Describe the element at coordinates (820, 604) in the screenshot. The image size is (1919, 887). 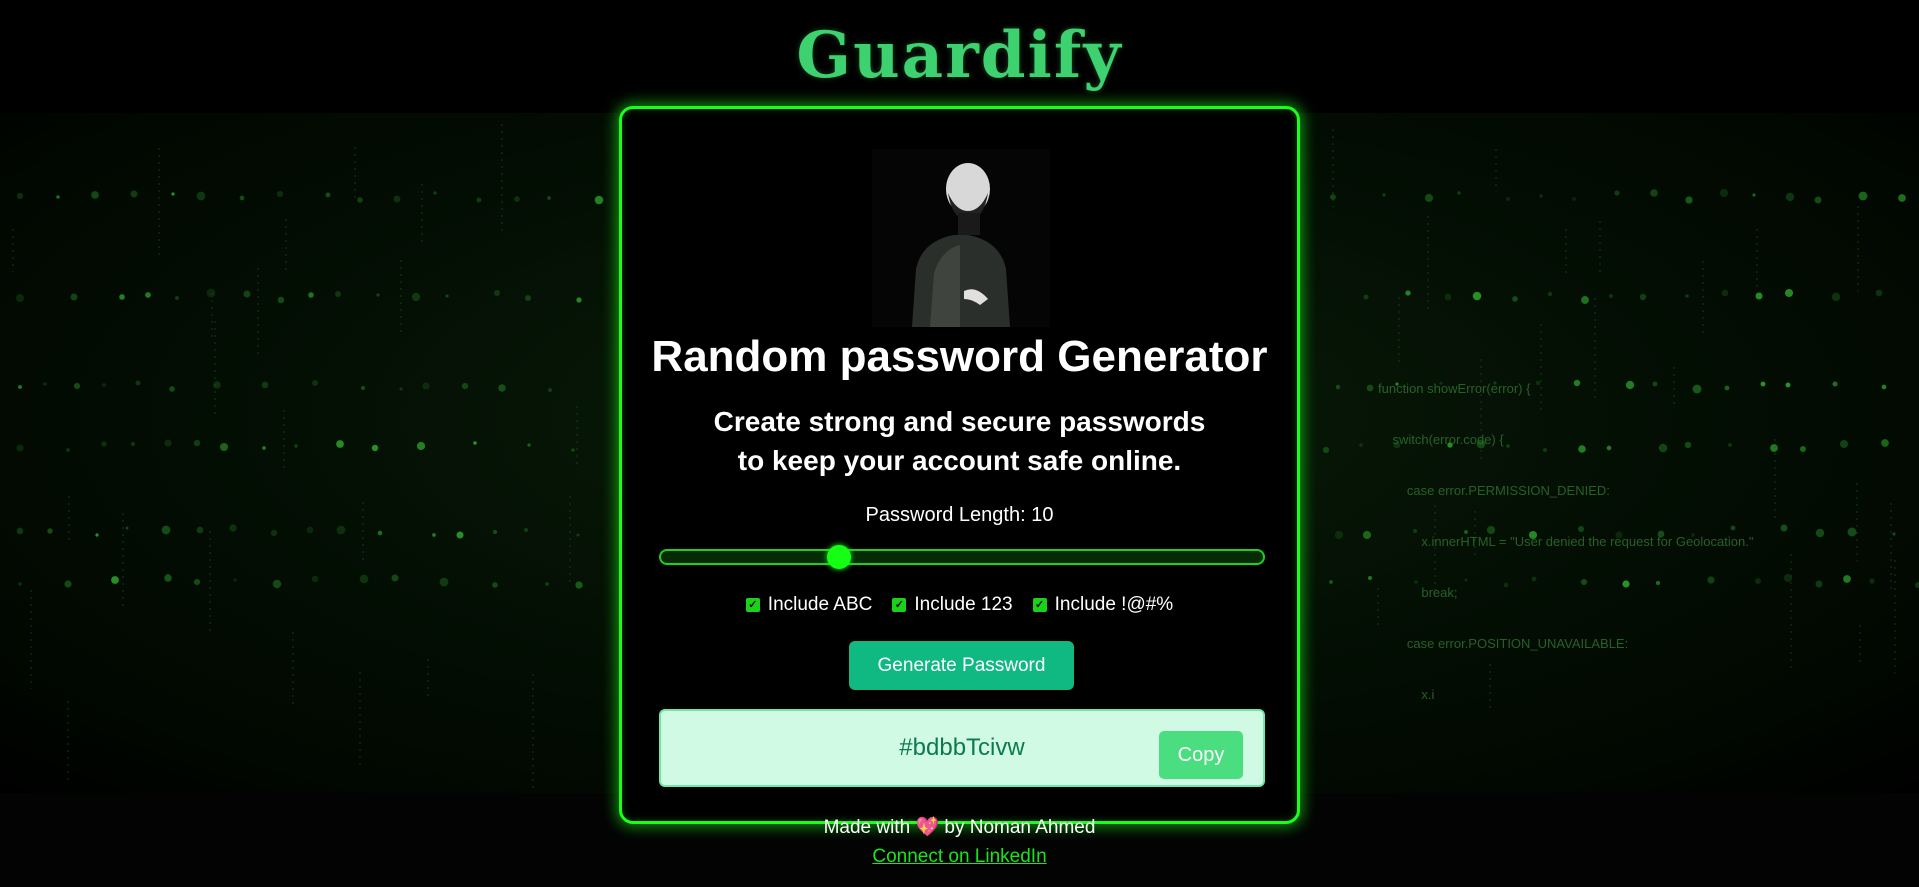
I see `option-label: Include ABC` at that location.